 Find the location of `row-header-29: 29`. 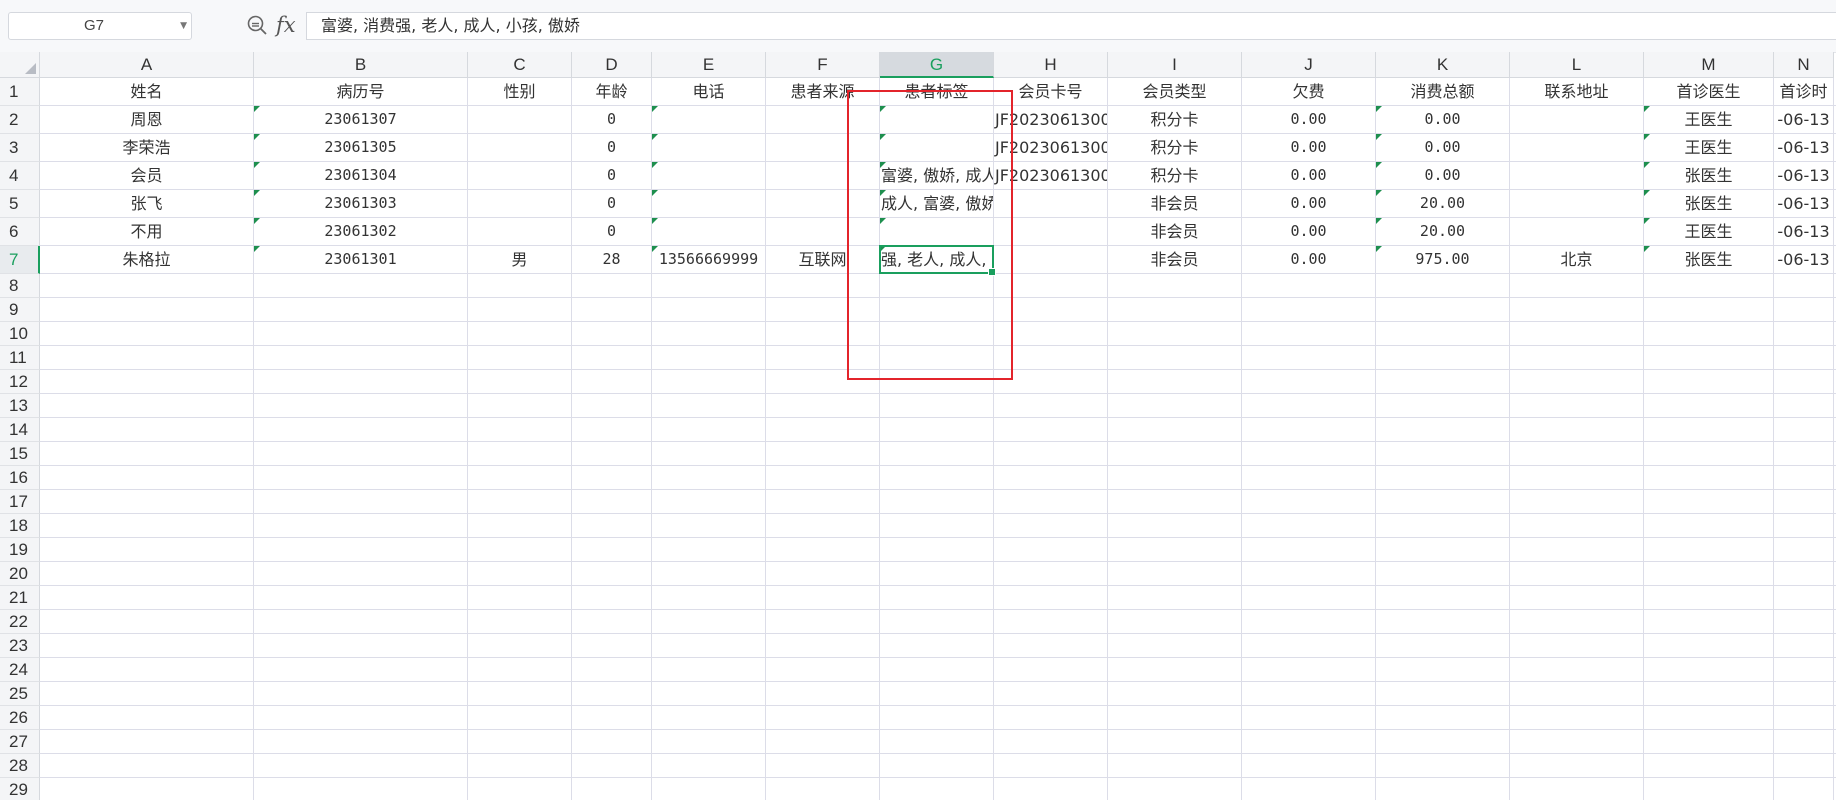

row-header-29: 29 is located at coordinates (20, 789).